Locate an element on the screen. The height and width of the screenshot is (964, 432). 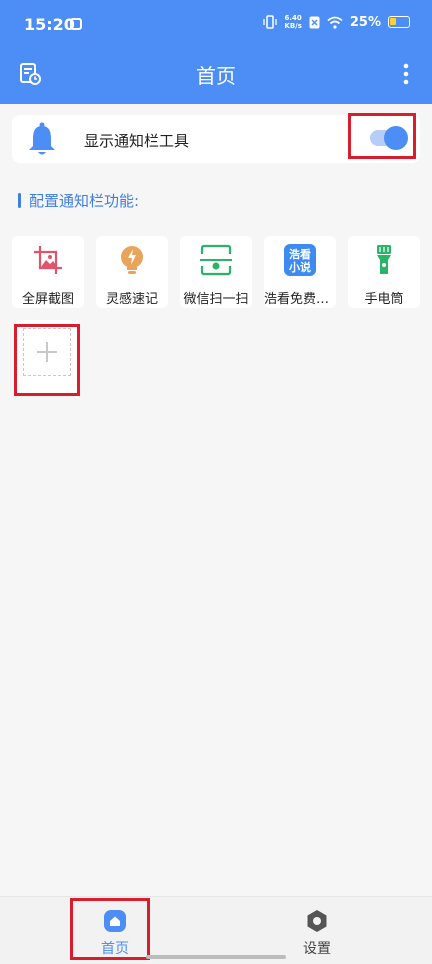
net-speed-unit: KB/s is located at coordinates (293, 26).